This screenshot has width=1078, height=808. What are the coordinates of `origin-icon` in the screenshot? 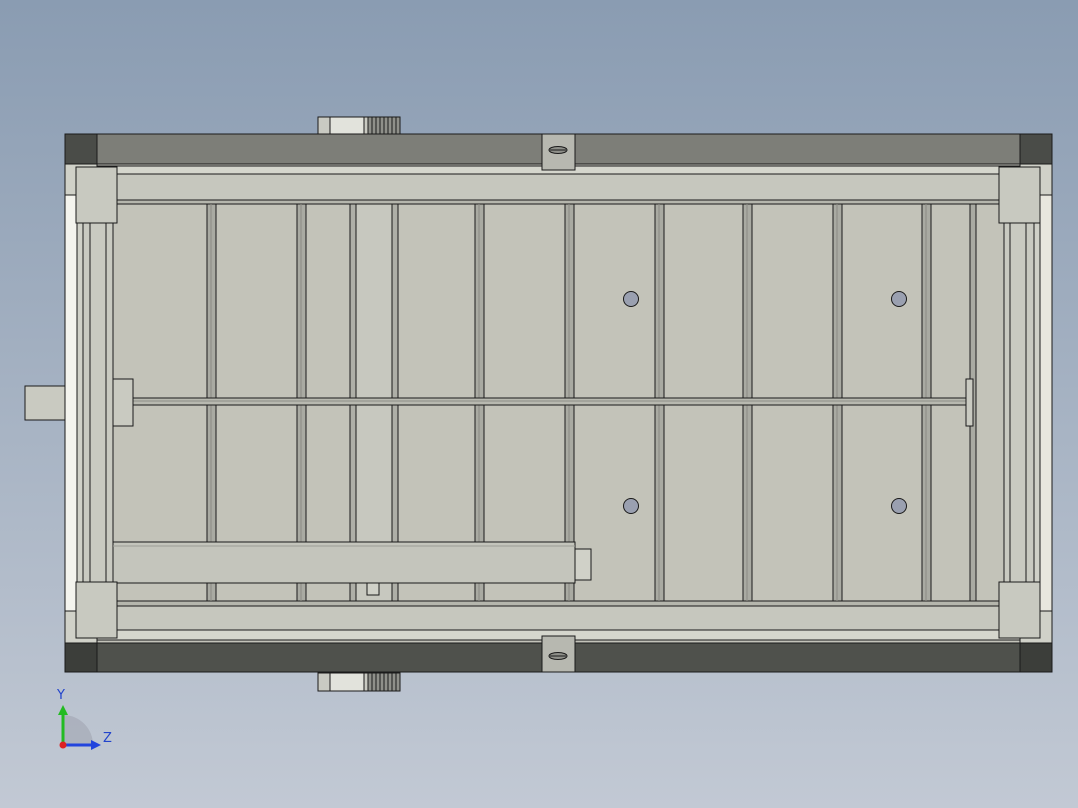 It's located at (63, 745).